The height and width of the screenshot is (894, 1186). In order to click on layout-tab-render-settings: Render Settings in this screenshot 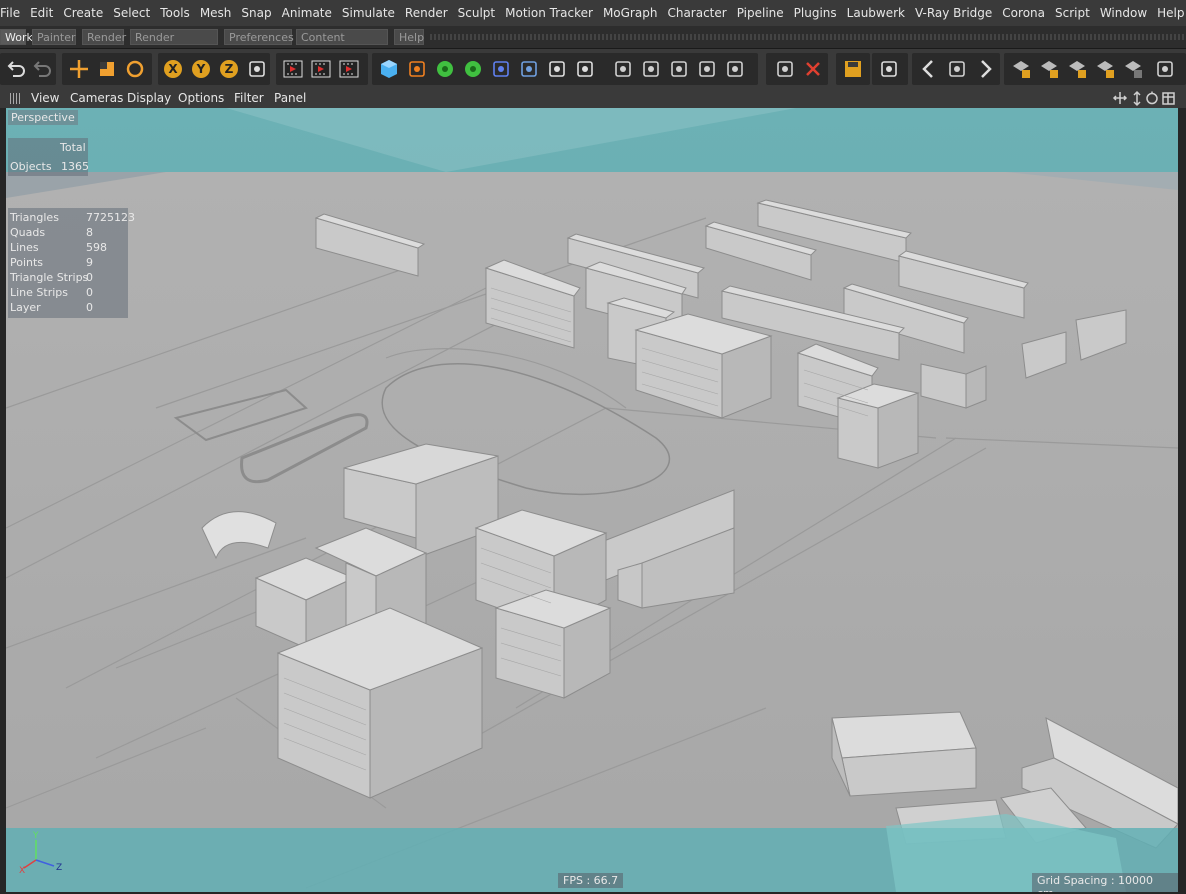, I will do `click(174, 44)`.